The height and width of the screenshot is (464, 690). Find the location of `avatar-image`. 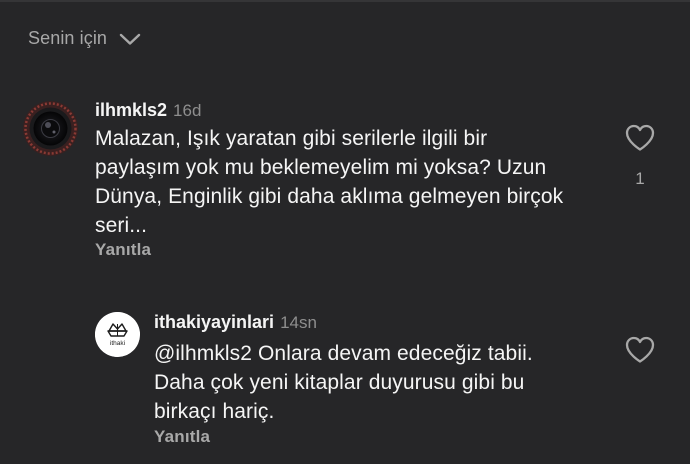

avatar-image is located at coordinates (50, 128).